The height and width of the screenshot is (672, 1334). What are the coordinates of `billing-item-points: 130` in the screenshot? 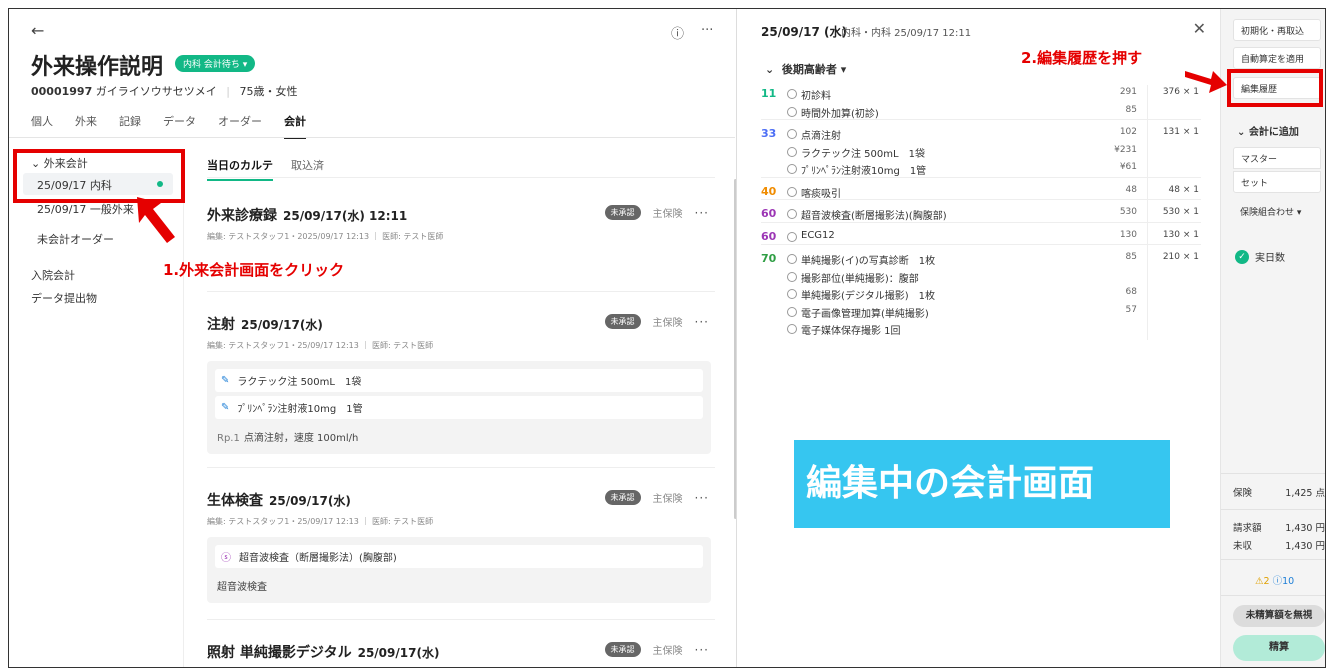 It's located at (1128, 234).